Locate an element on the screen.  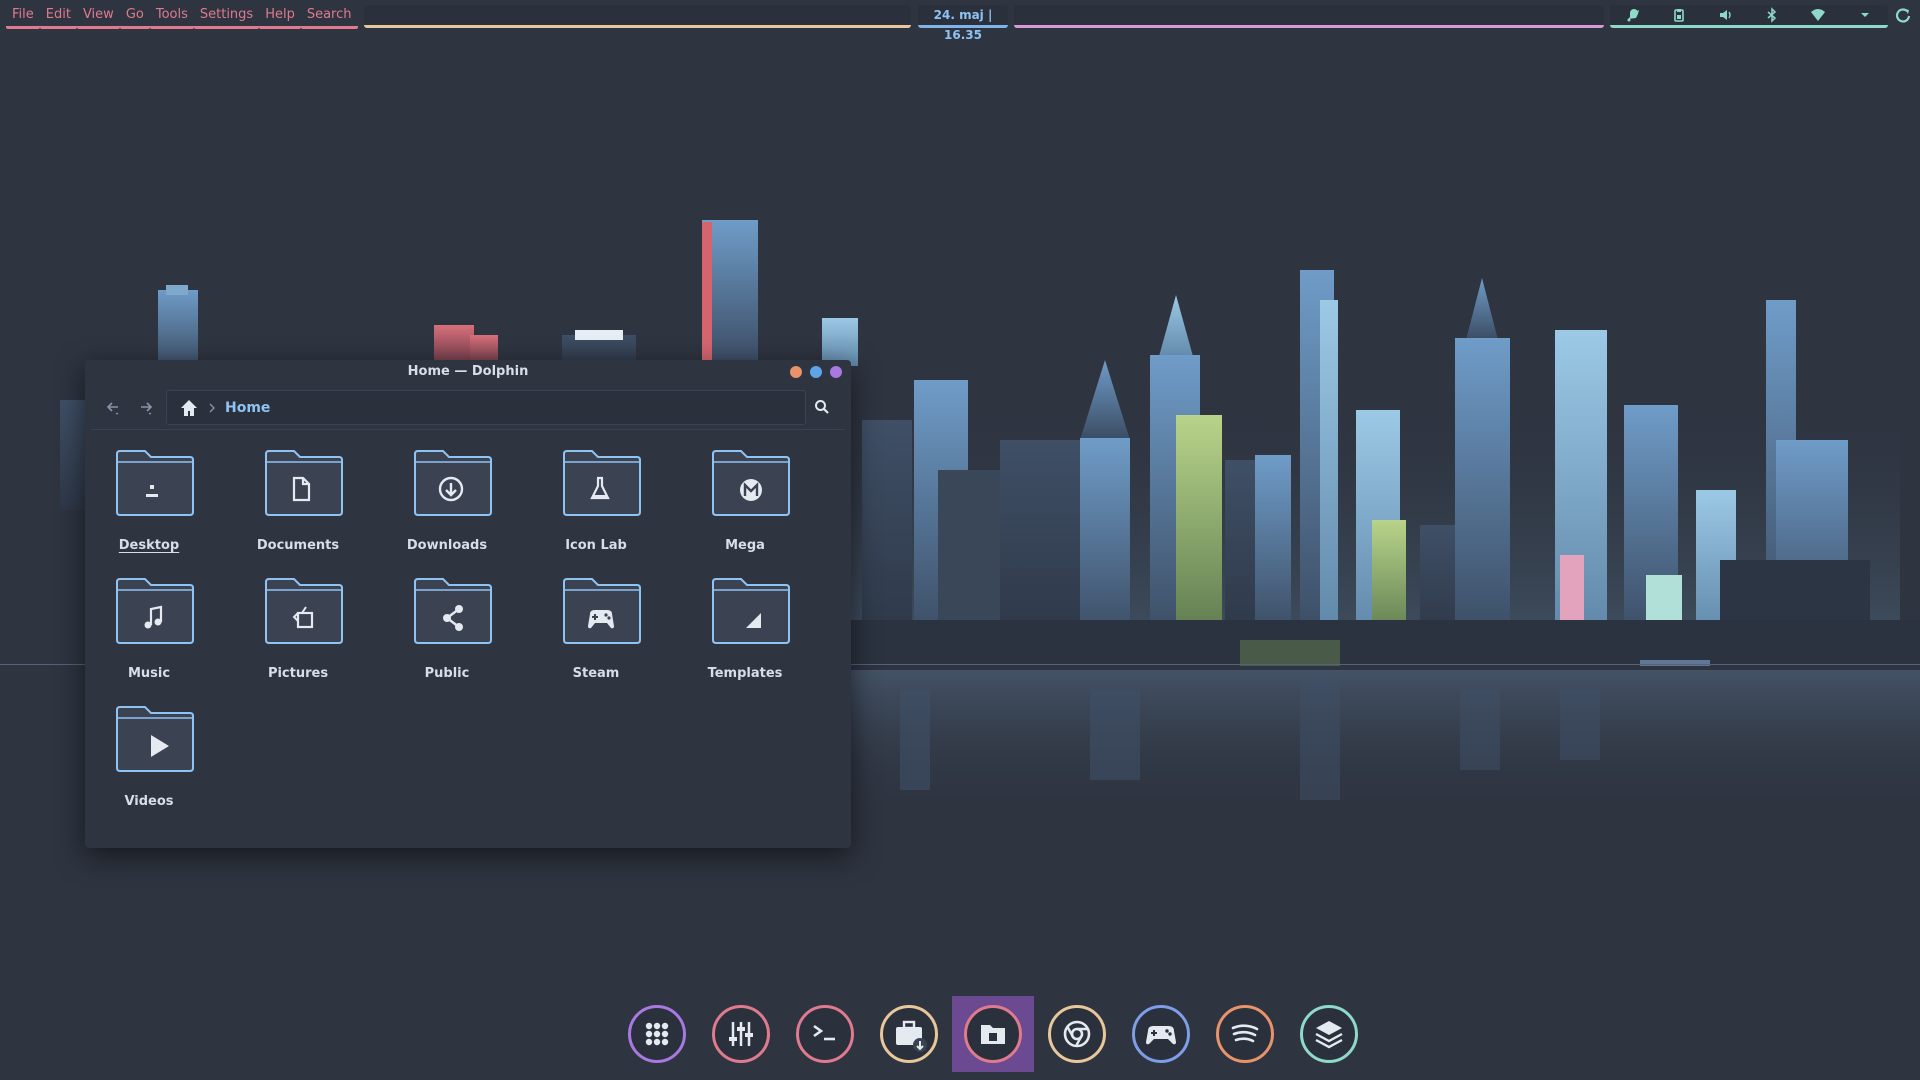
breadcrumb-home: Home is located at coordinates (247, 408).